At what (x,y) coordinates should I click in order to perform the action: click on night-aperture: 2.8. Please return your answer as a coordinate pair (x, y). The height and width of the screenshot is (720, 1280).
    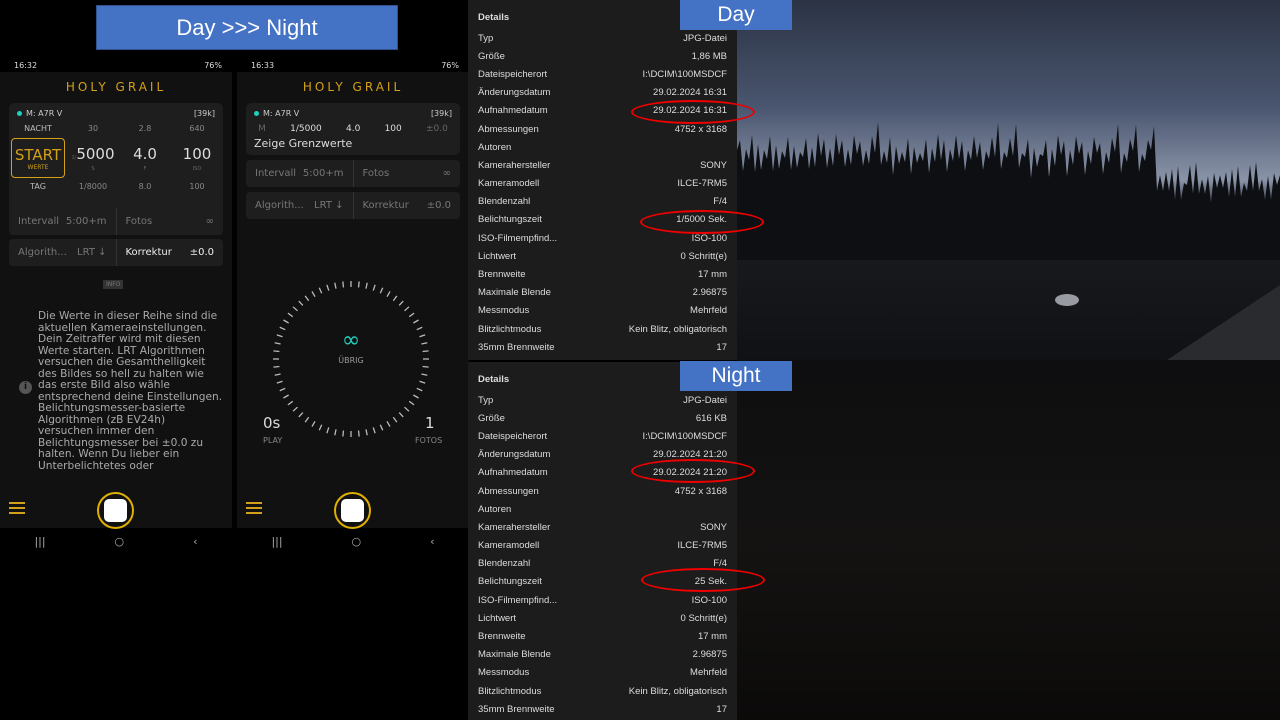
    Looking at the image, I should click on (145, 128).